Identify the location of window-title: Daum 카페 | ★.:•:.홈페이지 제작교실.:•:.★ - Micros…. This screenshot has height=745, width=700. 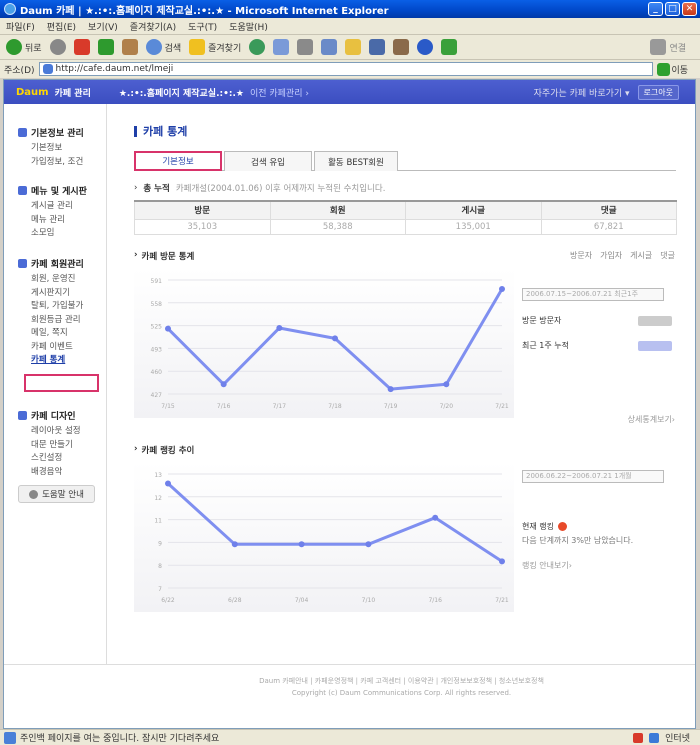
(204, 11).